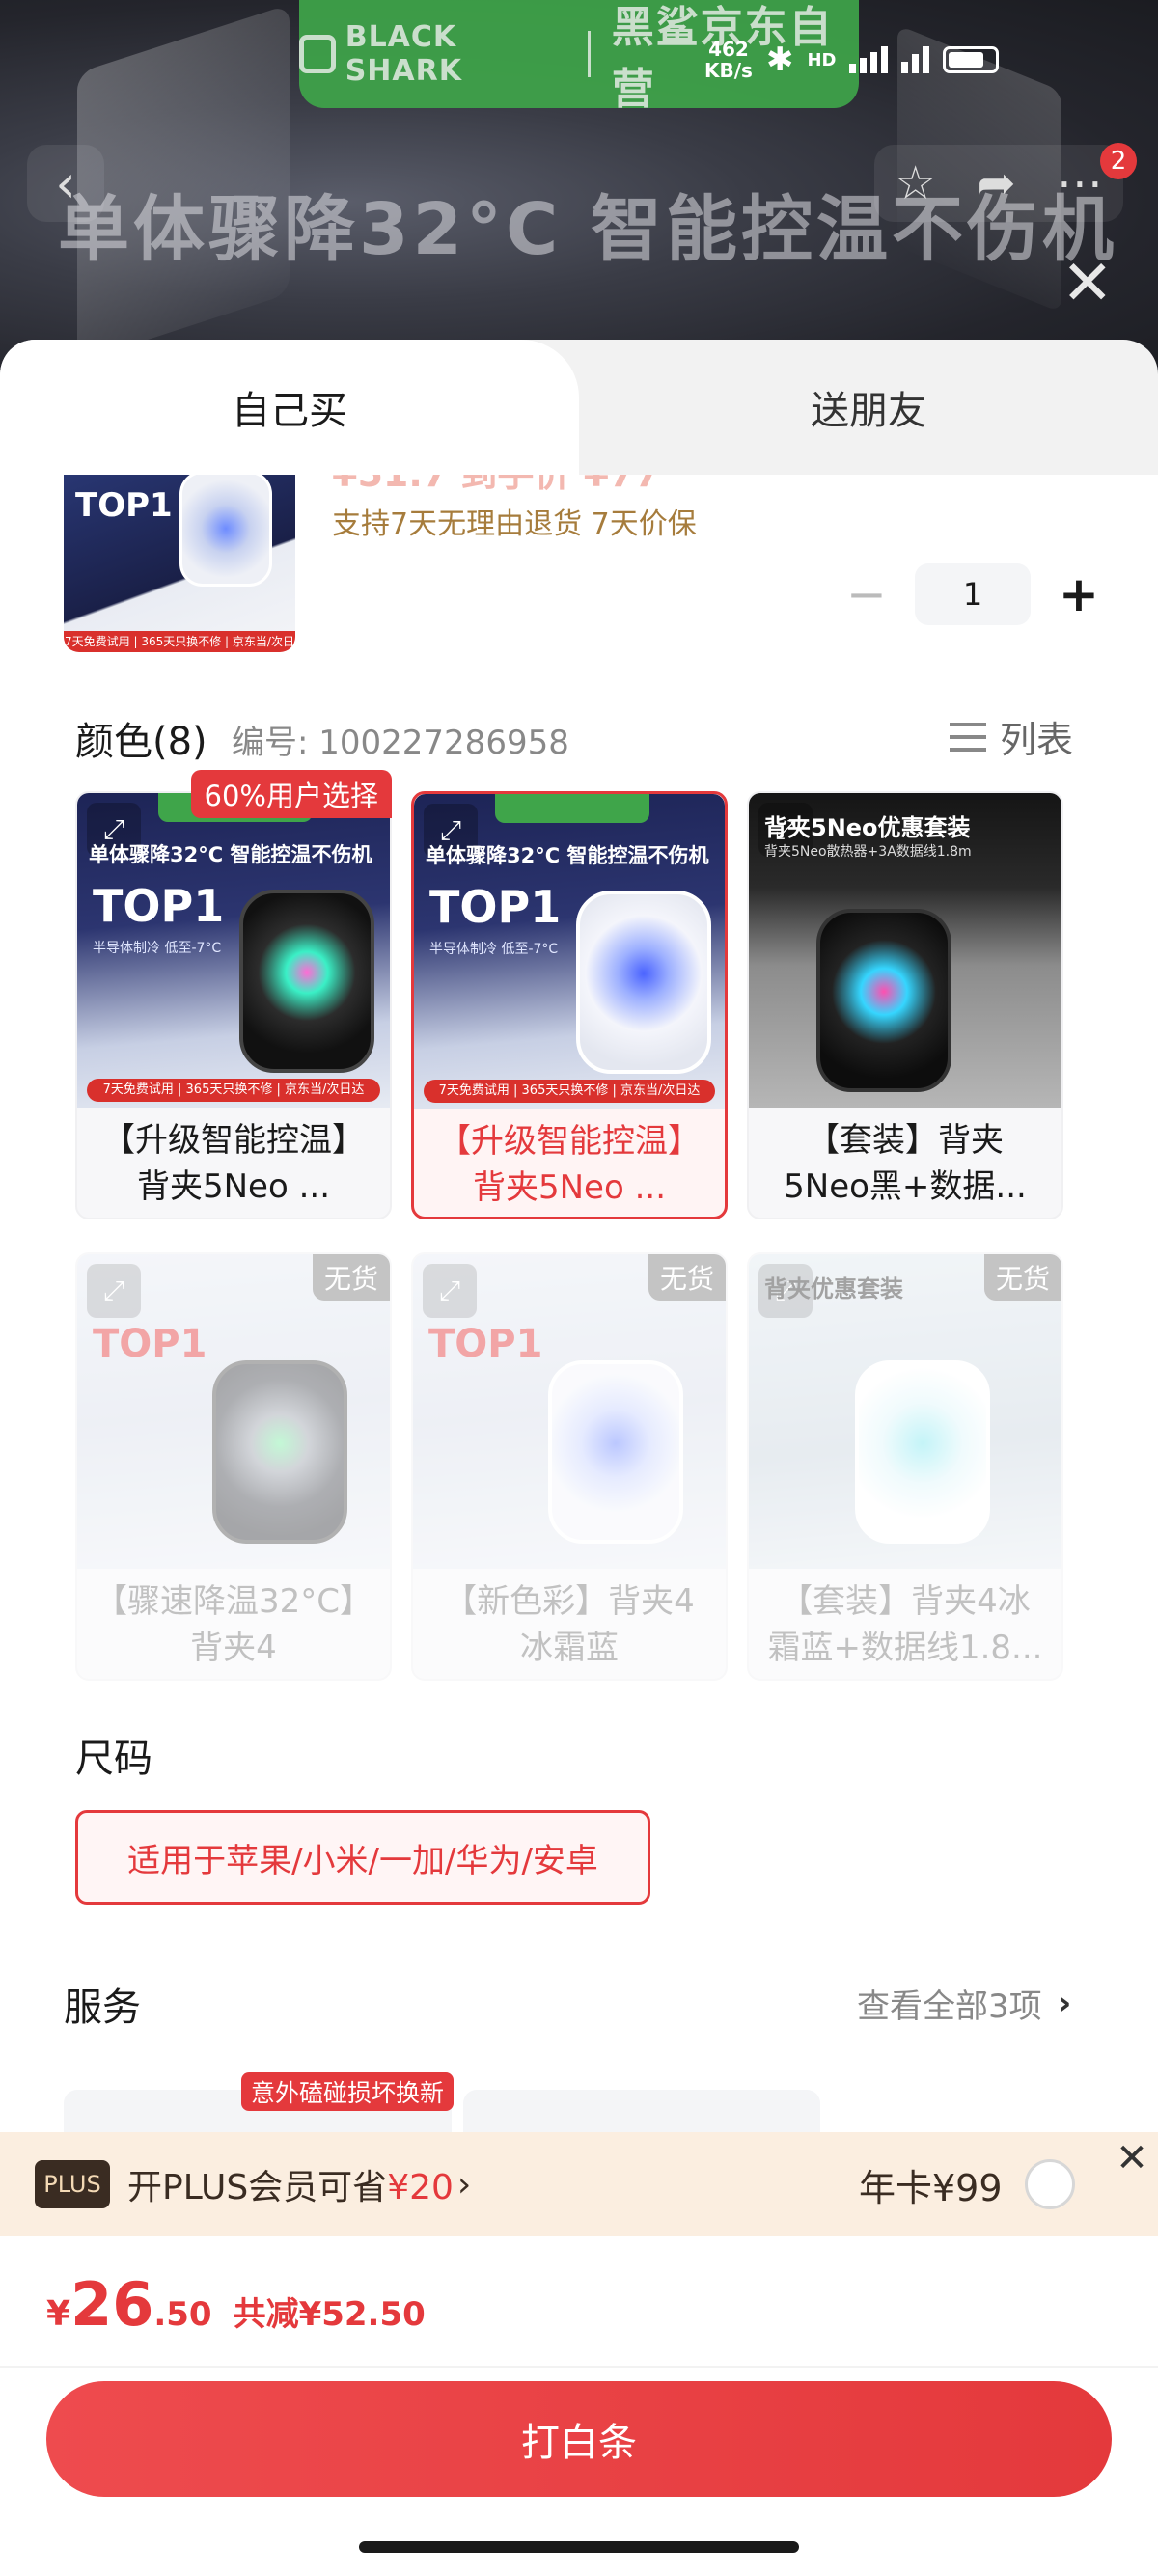 This screenshot has height=2576, width=1158. Describe the element at coordinates (1037, 740) in the screenshot. I see `list-toggle-label: 列表` at that location.